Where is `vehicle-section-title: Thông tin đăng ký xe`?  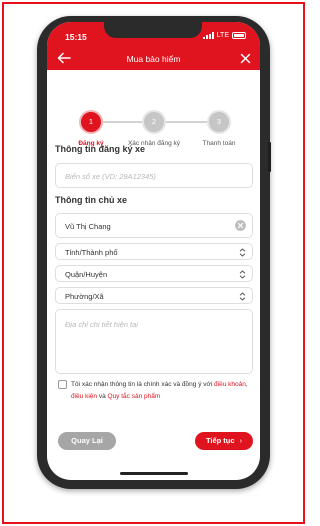
vehicle-section-title: Thông tin đăng ký xe is located at coordinates (100, 149).